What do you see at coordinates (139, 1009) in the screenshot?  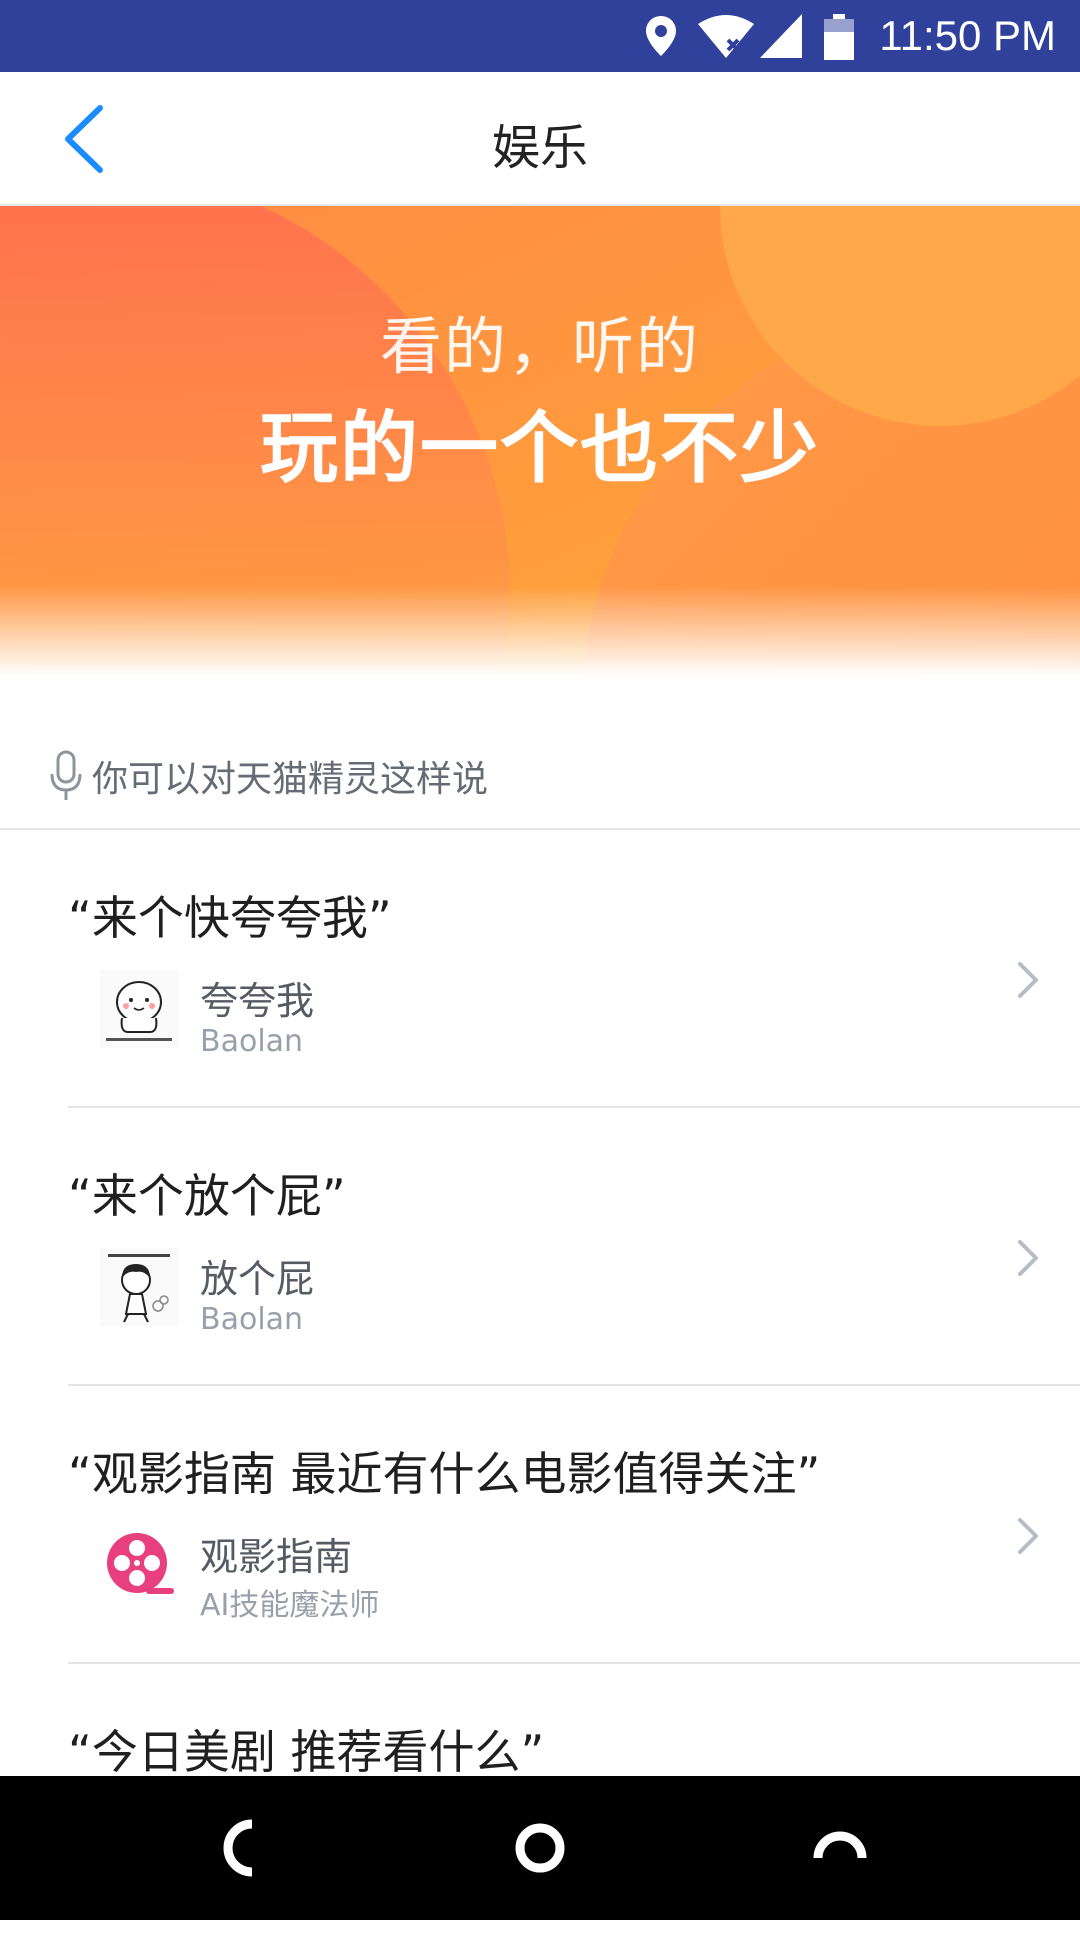 I see `cartoon-face-icon` at bounding box center [139, 1009].